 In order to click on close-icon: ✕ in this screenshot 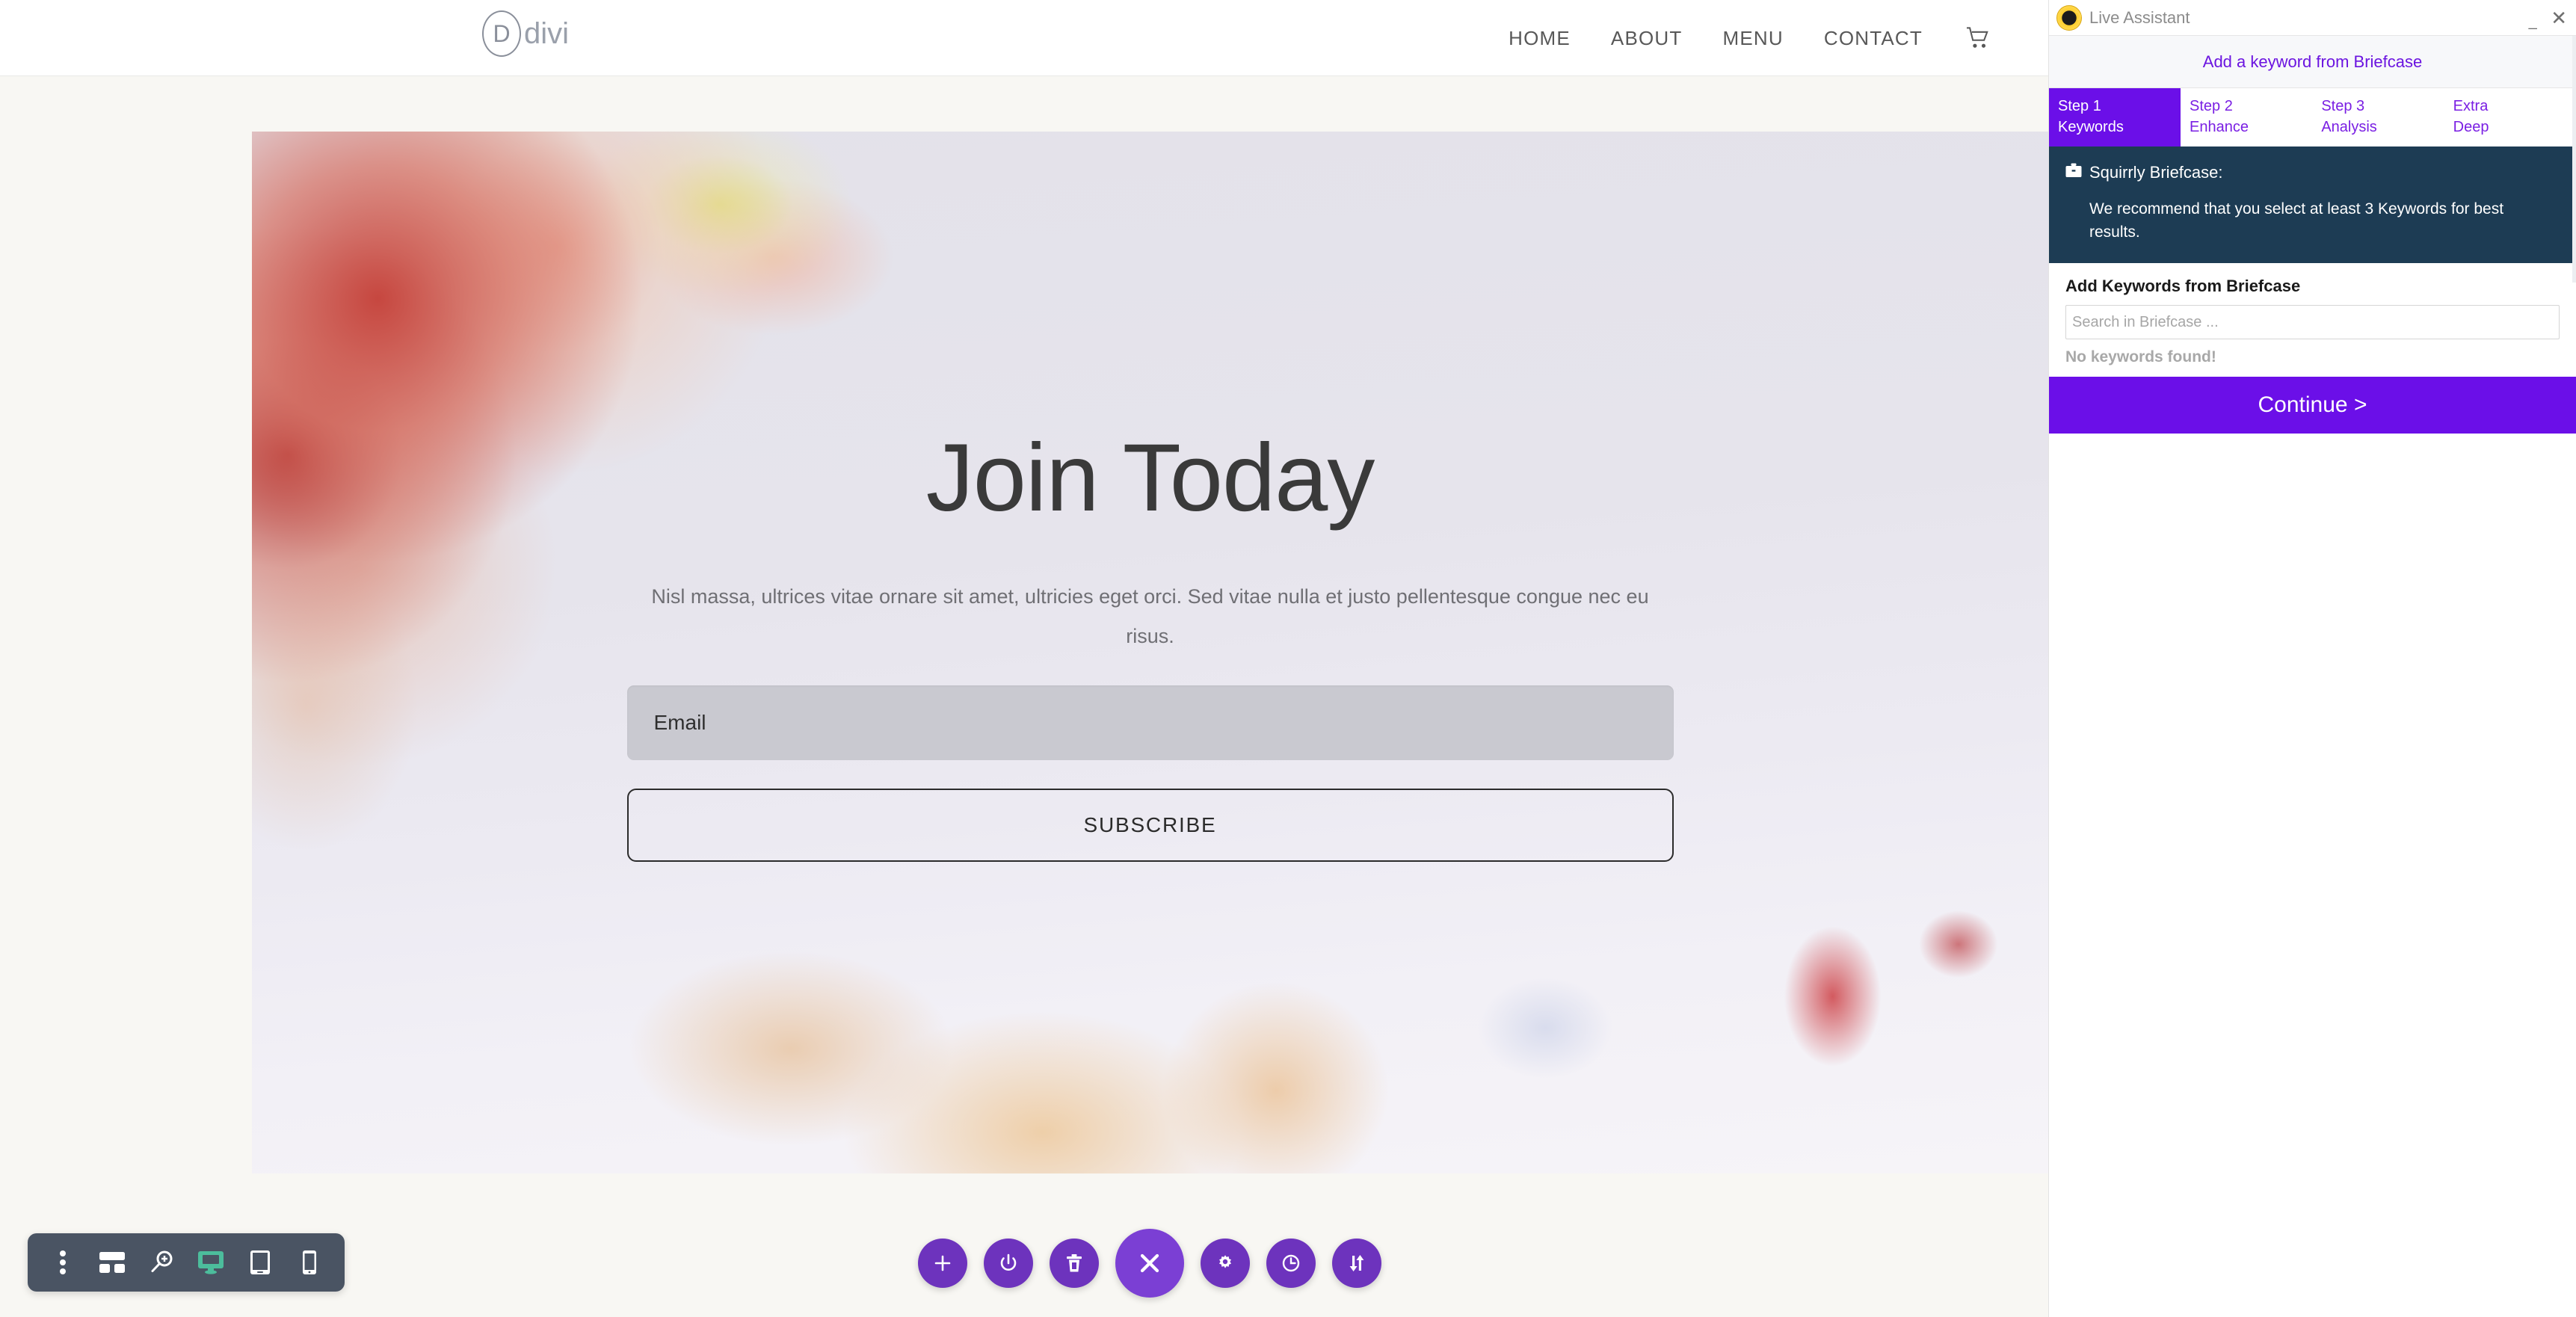, I will do `click(2559, 18)`.